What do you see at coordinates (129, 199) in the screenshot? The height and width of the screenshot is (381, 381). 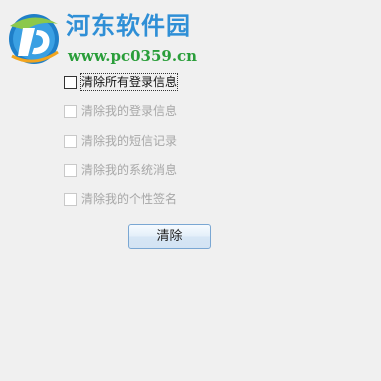 I see `option-label: 清除我的个性签名` at bounding box center [129, 199].